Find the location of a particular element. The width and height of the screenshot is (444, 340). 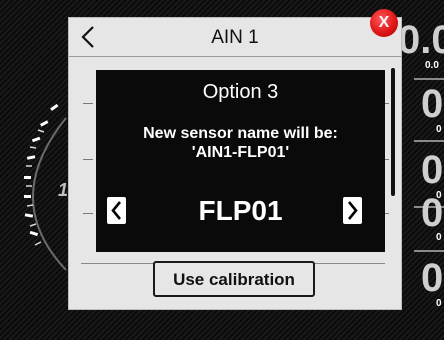

readout-value-3: 0 is located at coordinates (432, 213).